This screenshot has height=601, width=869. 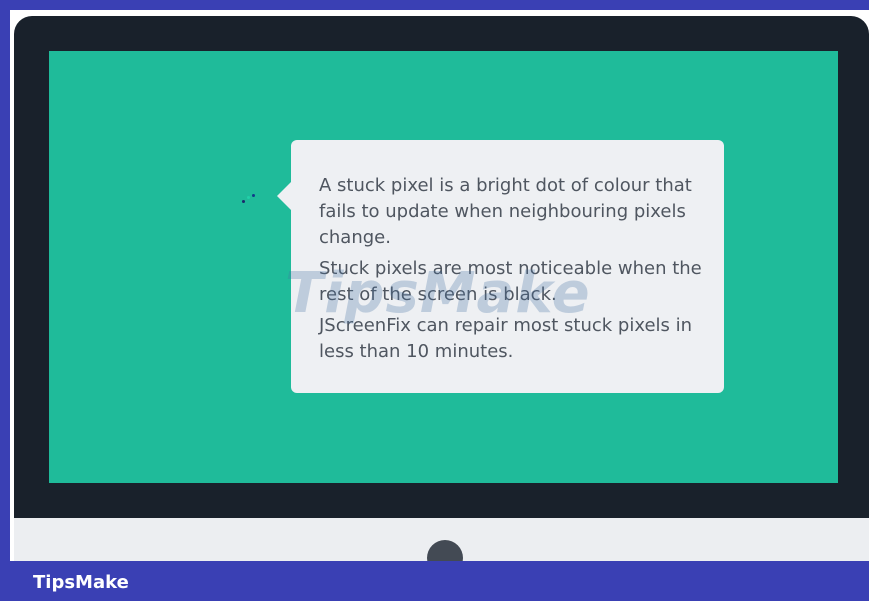 I want to click on stuck-pixel-dots-icon, so click(x=250, y=200).